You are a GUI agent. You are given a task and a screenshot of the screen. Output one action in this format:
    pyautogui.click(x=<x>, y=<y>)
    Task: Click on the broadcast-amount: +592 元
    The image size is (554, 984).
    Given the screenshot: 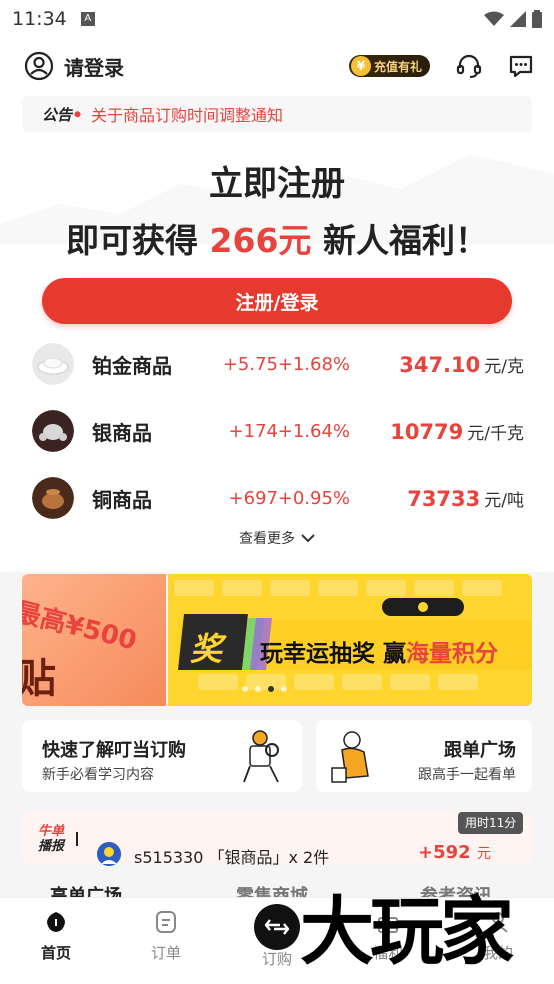 What is the action you would take?
    pyautogui.click(x=454, y=852)
    